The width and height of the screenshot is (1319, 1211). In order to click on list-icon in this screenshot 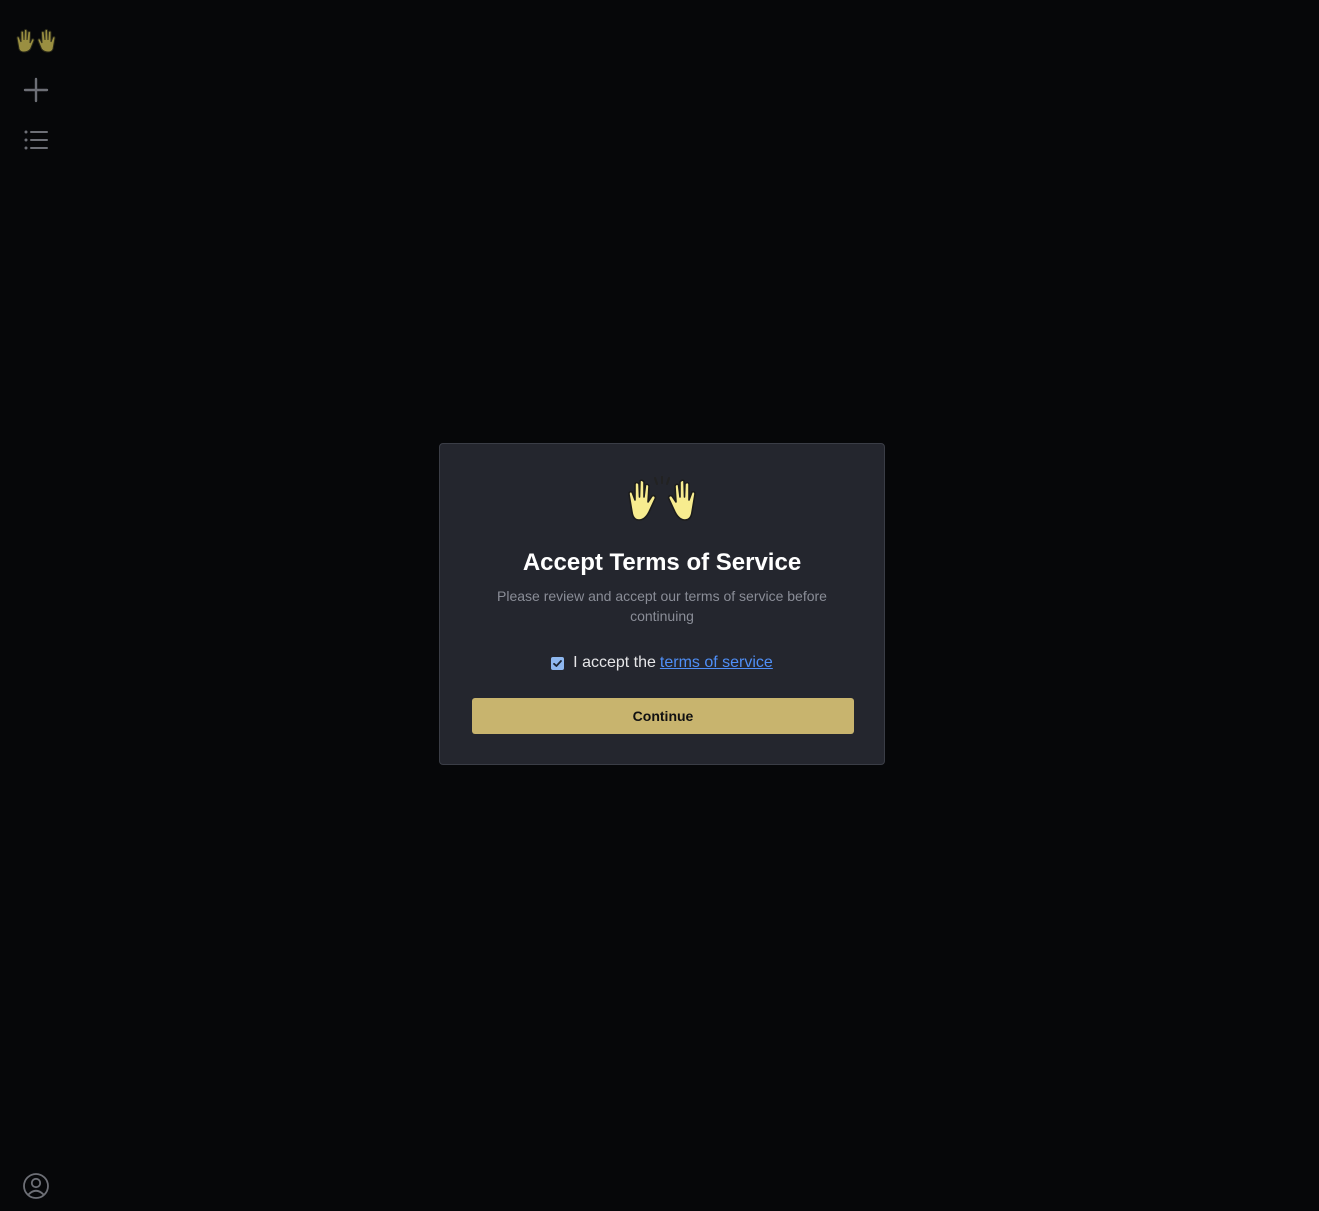, I will do `click(36, 140)`.